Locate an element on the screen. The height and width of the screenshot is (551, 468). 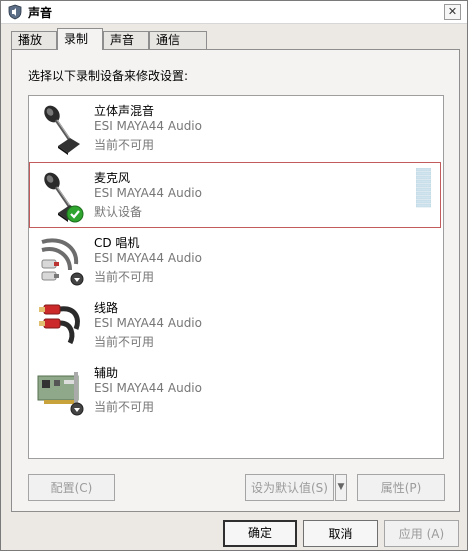
set-default-dropdown: ▼ is located at coordinates (341, 487).